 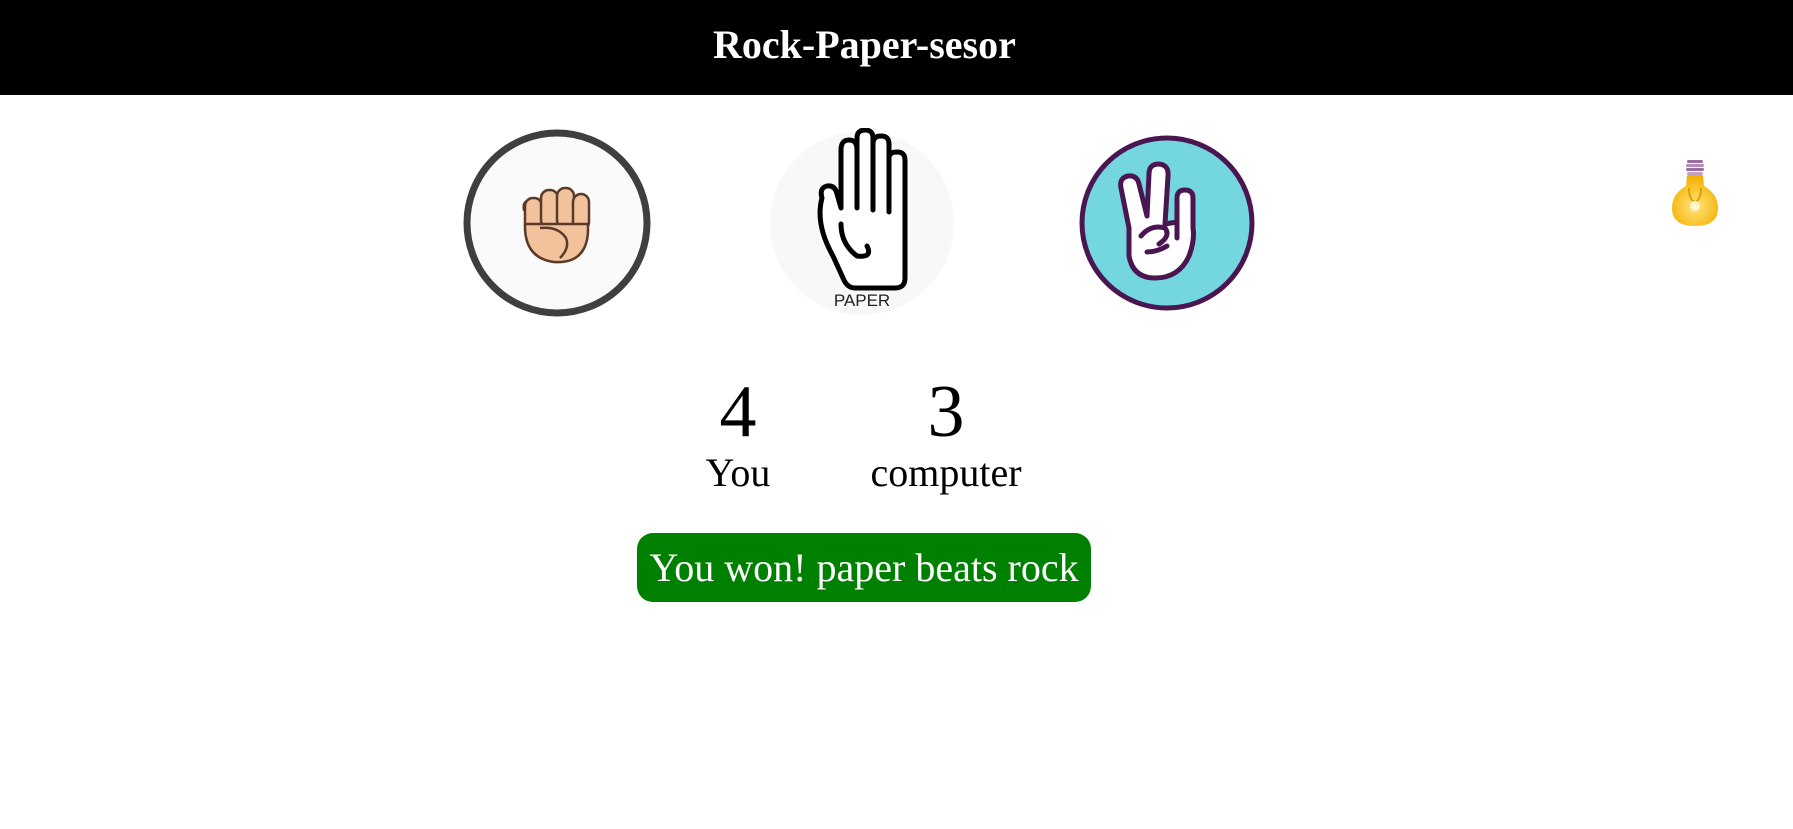 I want to click on scissors-choice-button, so click(x=1172, y=223).